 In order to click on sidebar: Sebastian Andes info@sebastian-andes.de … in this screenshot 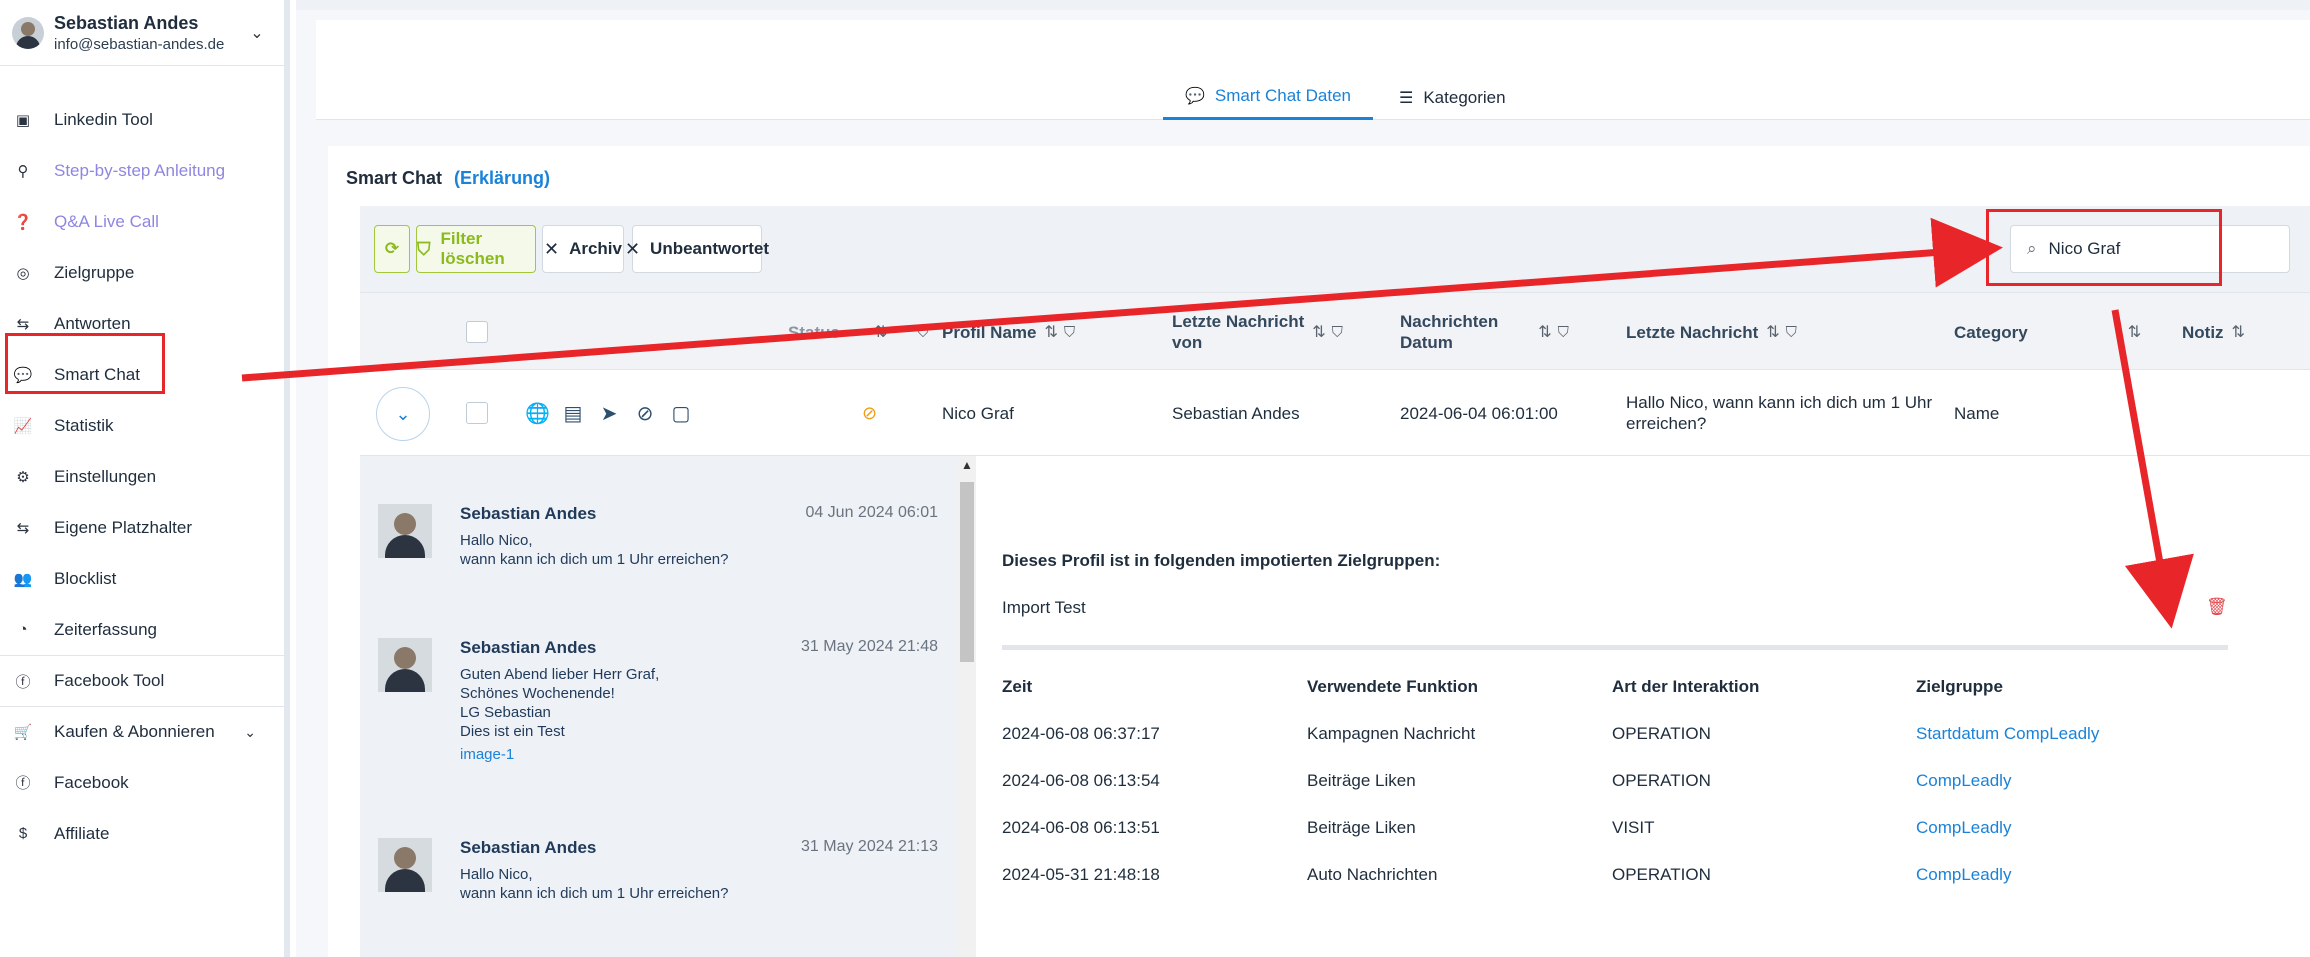, I will do `click(145, 478)`.